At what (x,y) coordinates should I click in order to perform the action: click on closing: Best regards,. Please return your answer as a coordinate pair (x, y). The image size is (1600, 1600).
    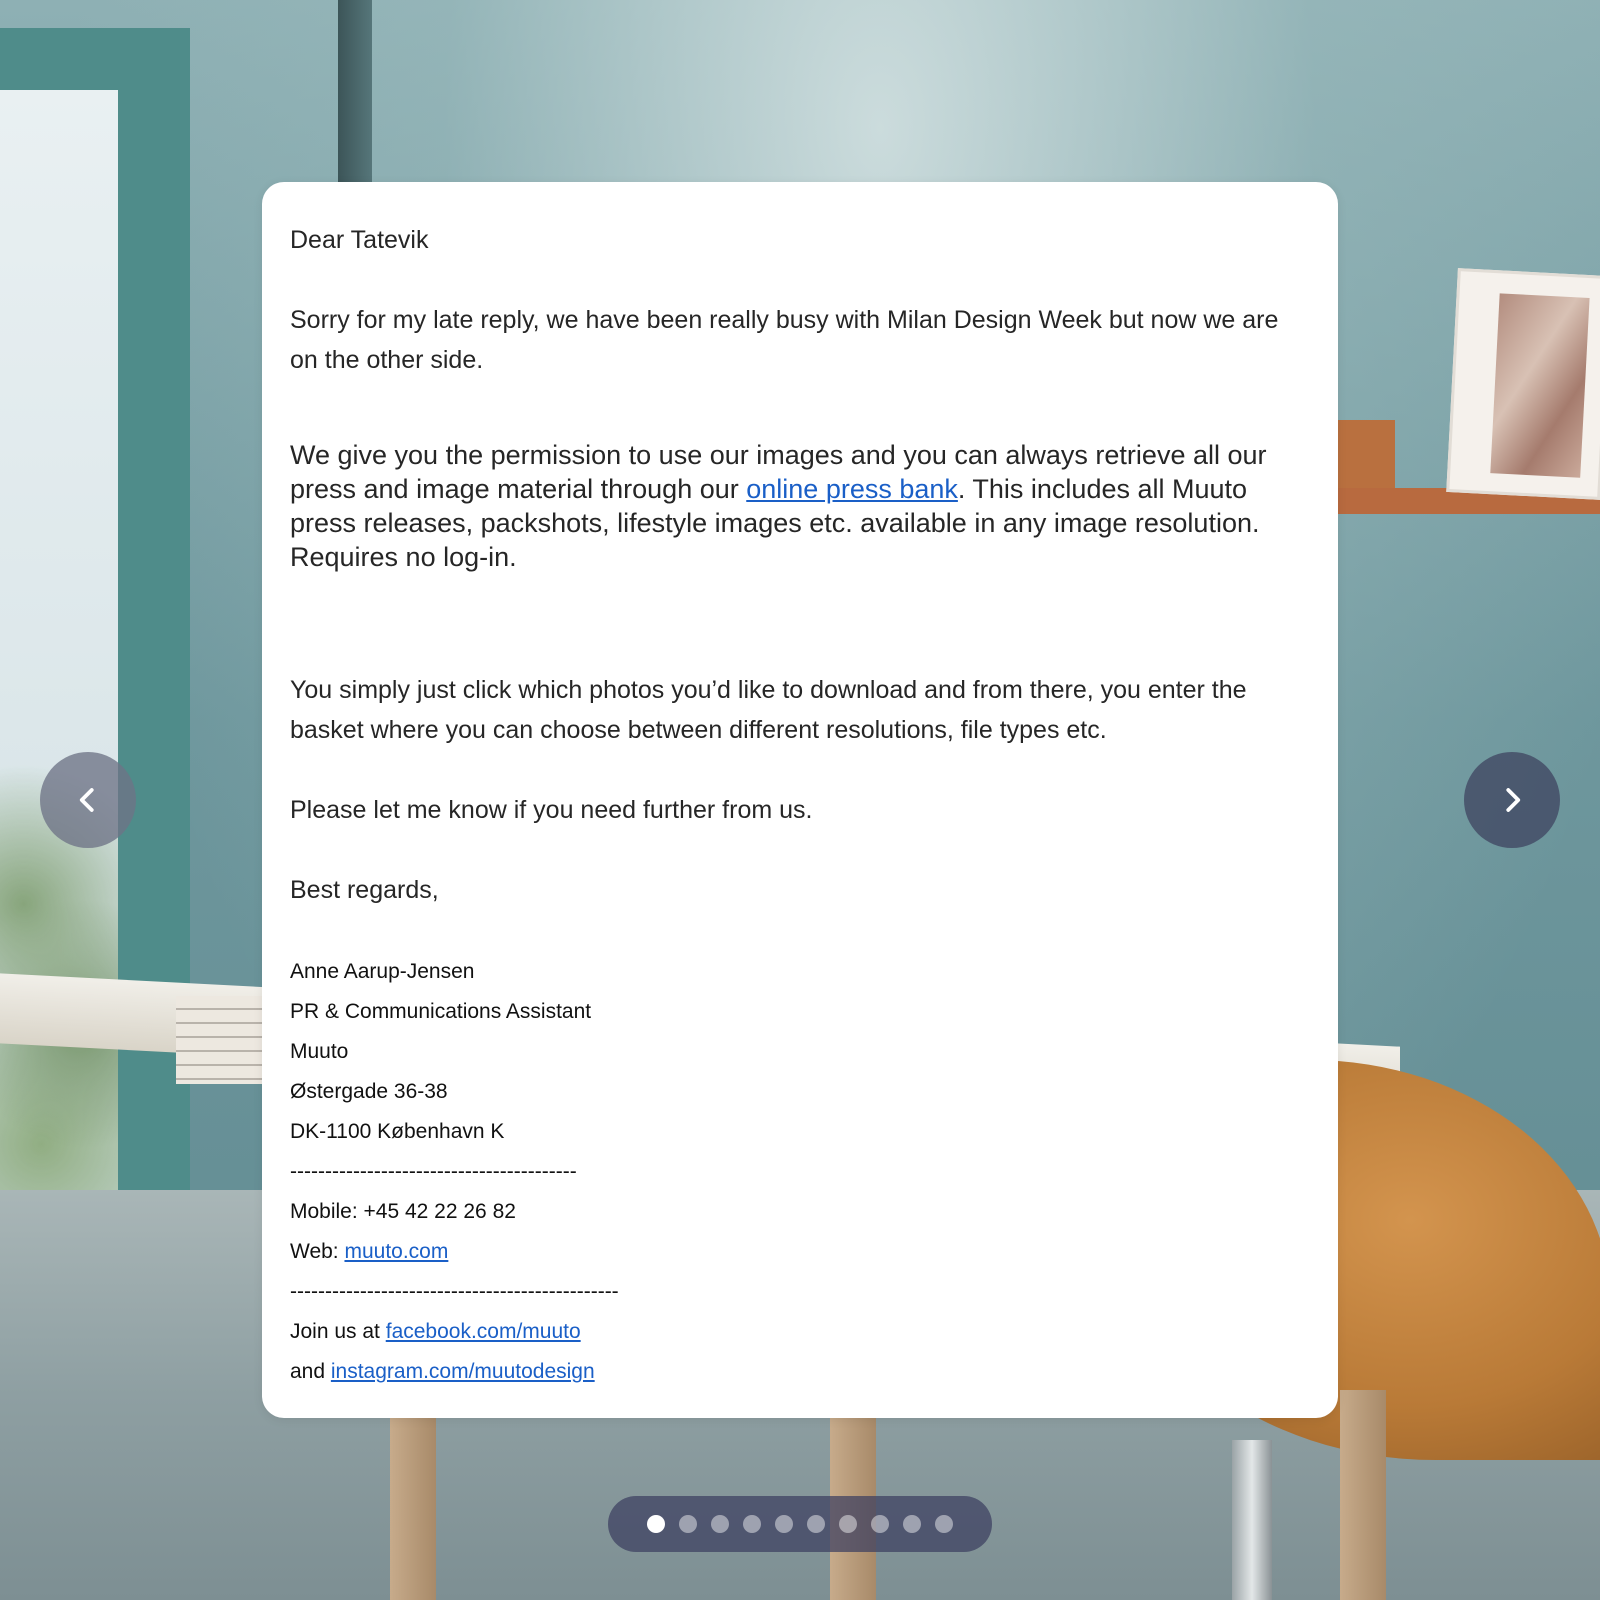
    Looking at the image, I should click on (364, 890).